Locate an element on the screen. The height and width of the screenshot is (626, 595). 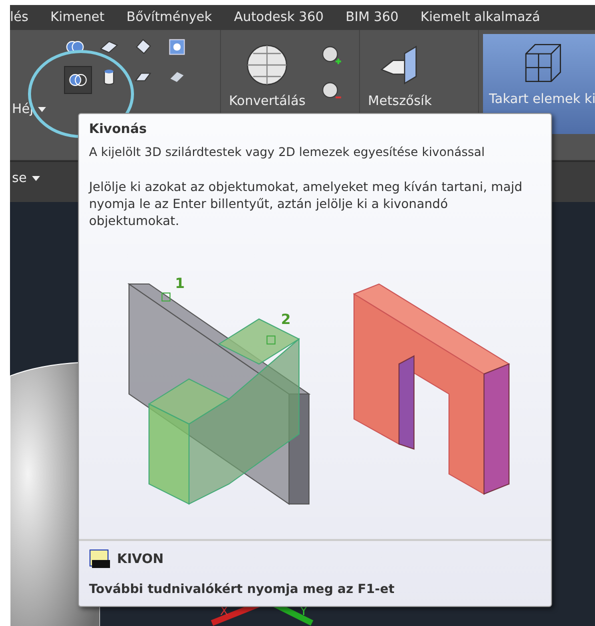
tooltip-description: A kijelölt 3D szilárdtestek vagy 2D lemezek egyesítése kivonással is located at coordinates (287, 152).